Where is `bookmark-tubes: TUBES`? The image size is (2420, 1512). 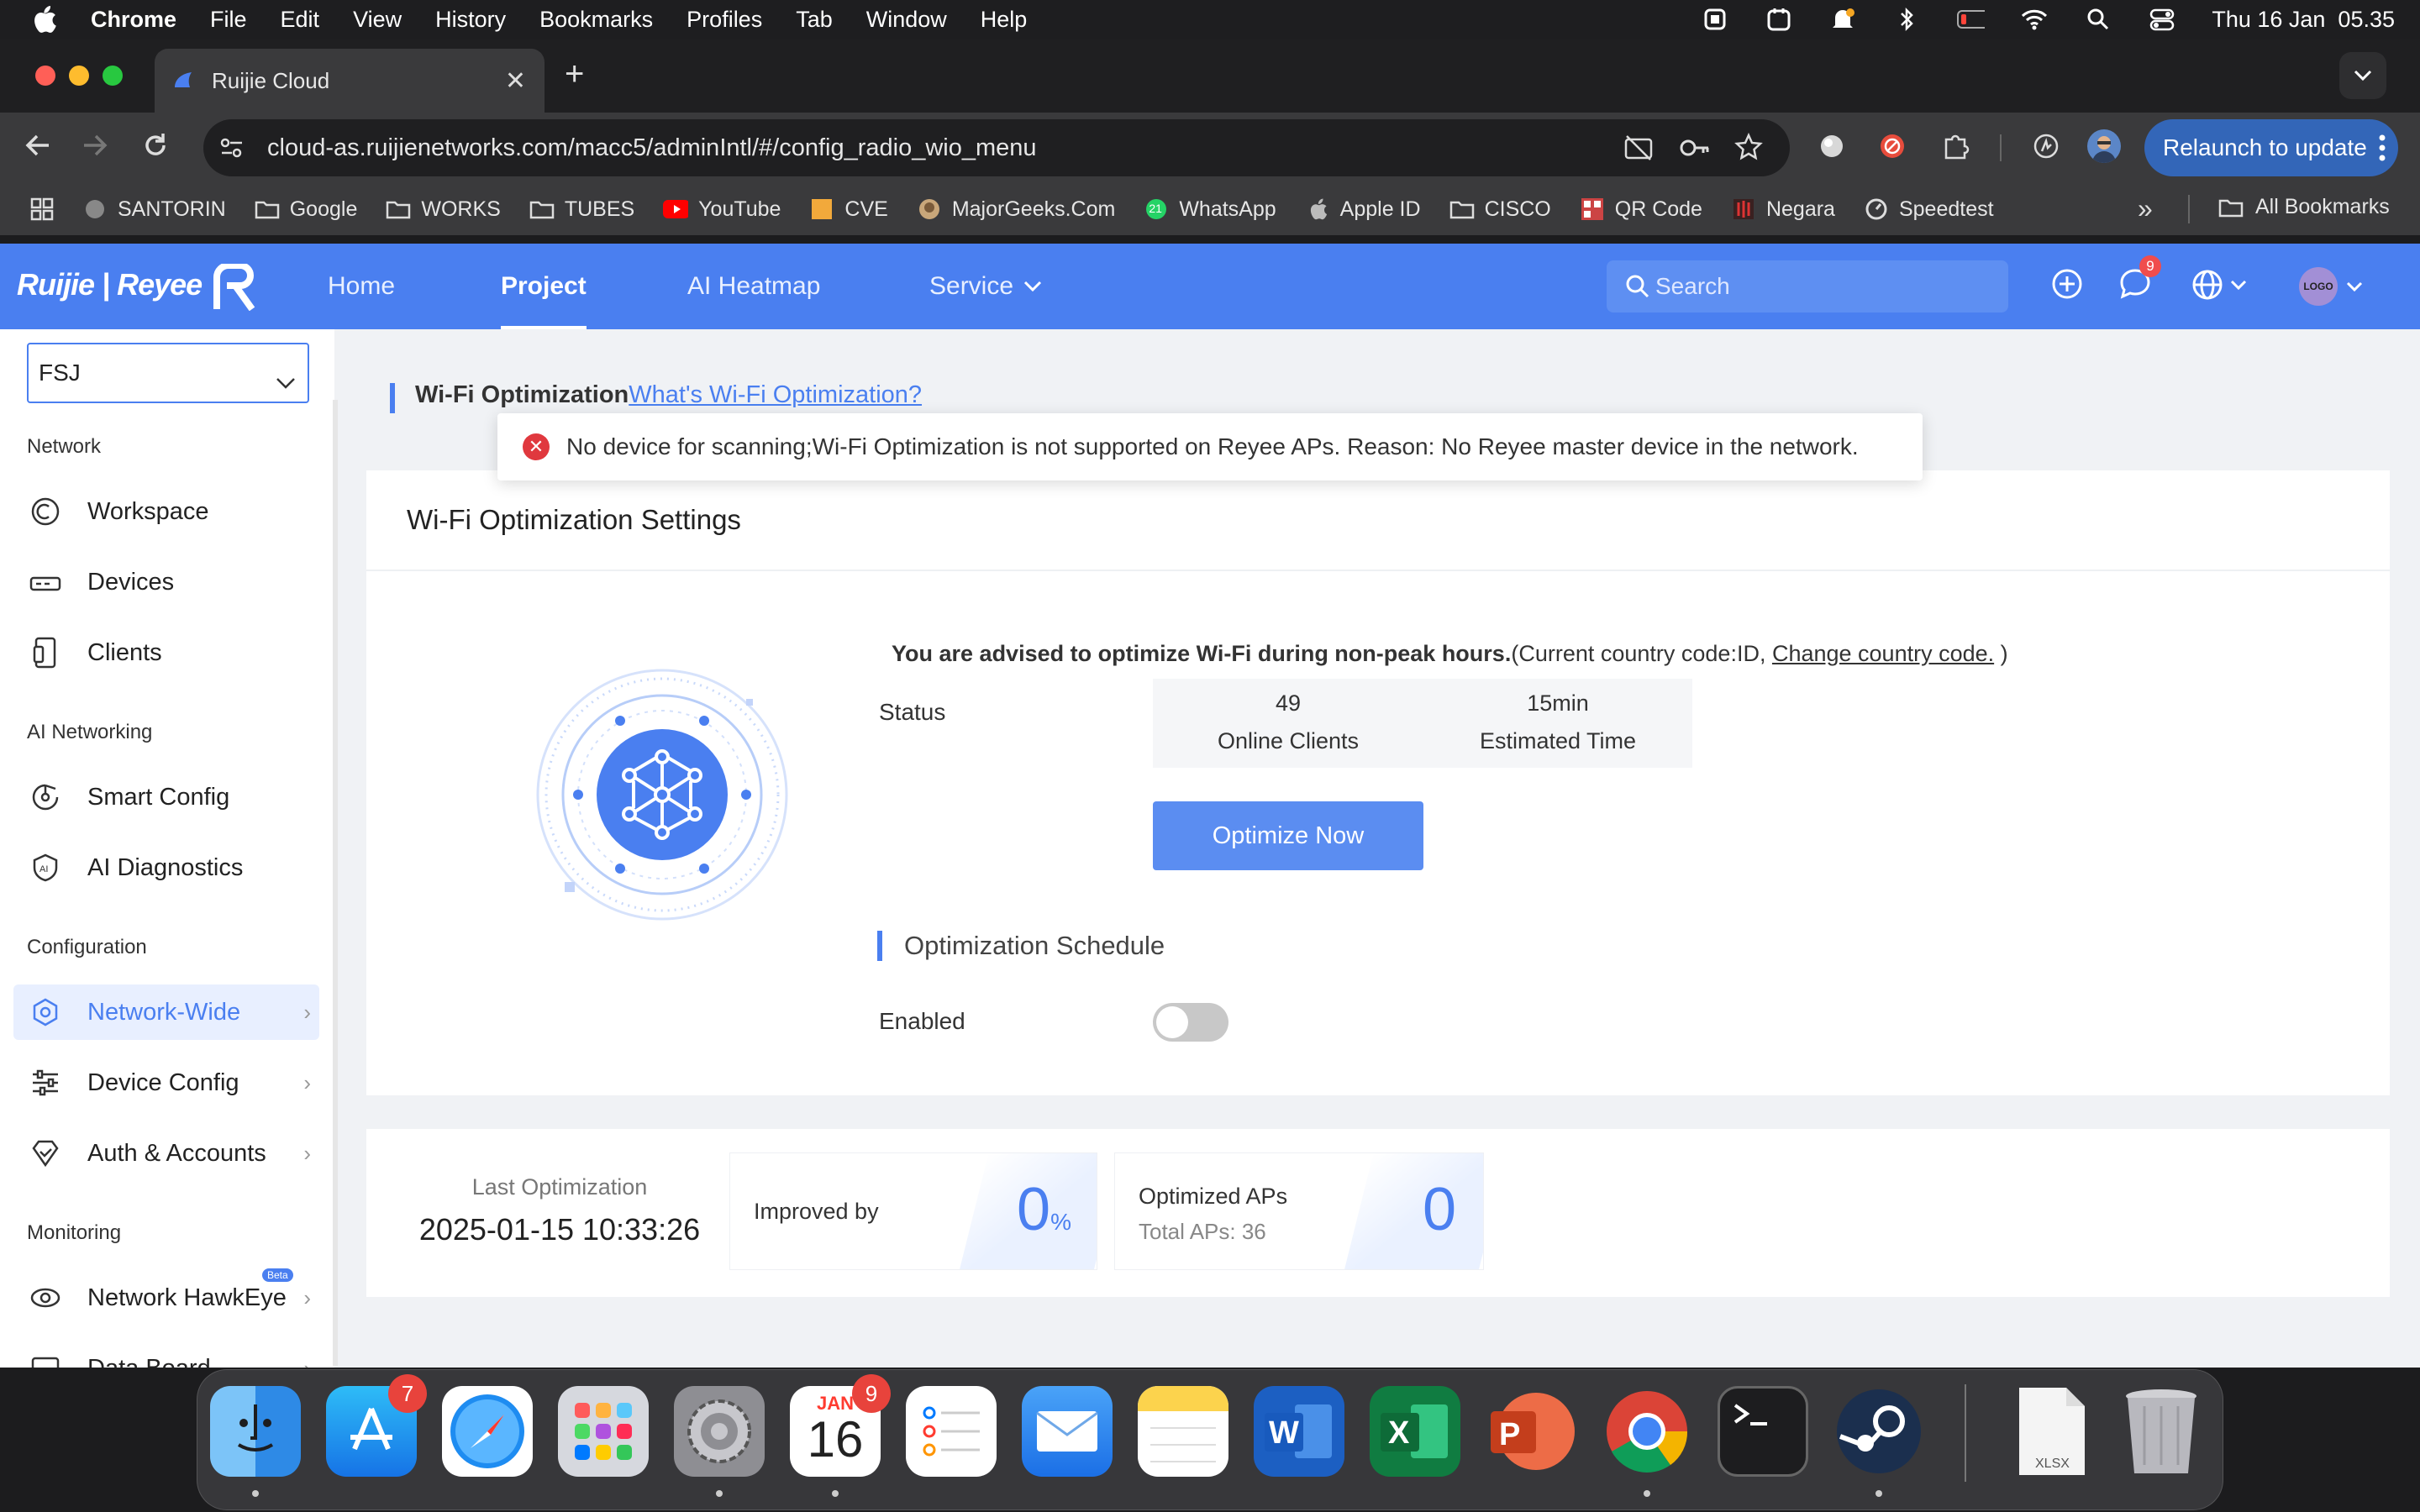 bookmark-tubes: TUBES is located at coordinates (582, 209).